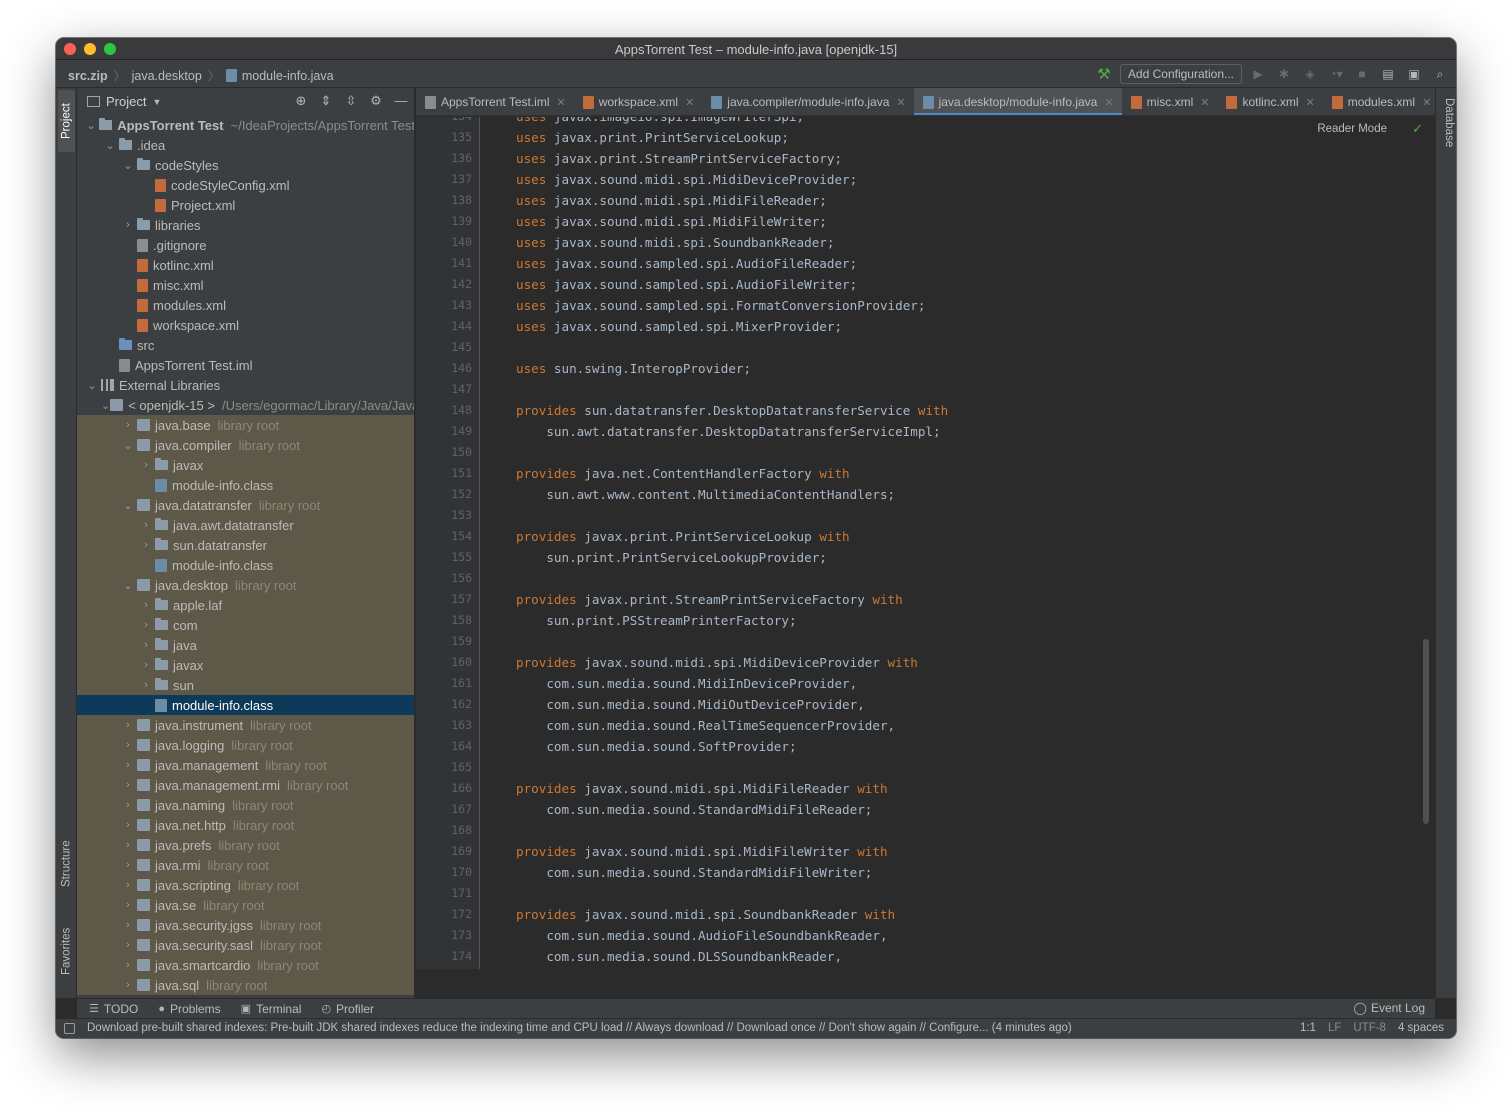  Describe the element at coordinates (376, 101) in the screenshot. I see `gear-icon: ⚙` at that location.